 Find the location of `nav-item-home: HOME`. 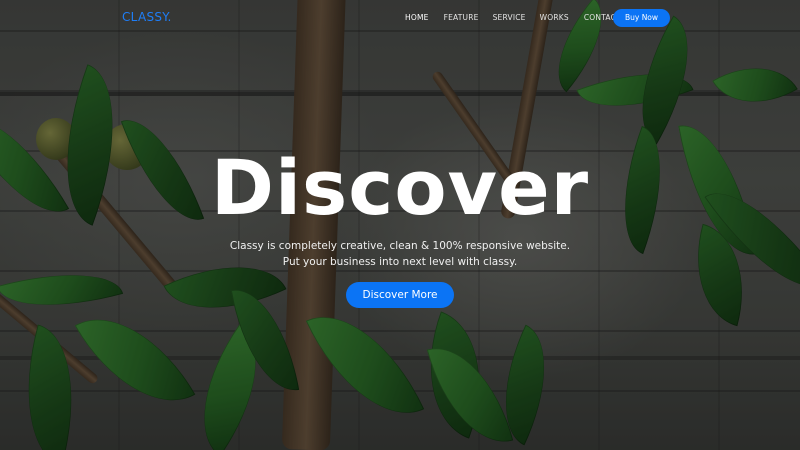

nav-item-home: HOME is located at coordinates (417, 17).